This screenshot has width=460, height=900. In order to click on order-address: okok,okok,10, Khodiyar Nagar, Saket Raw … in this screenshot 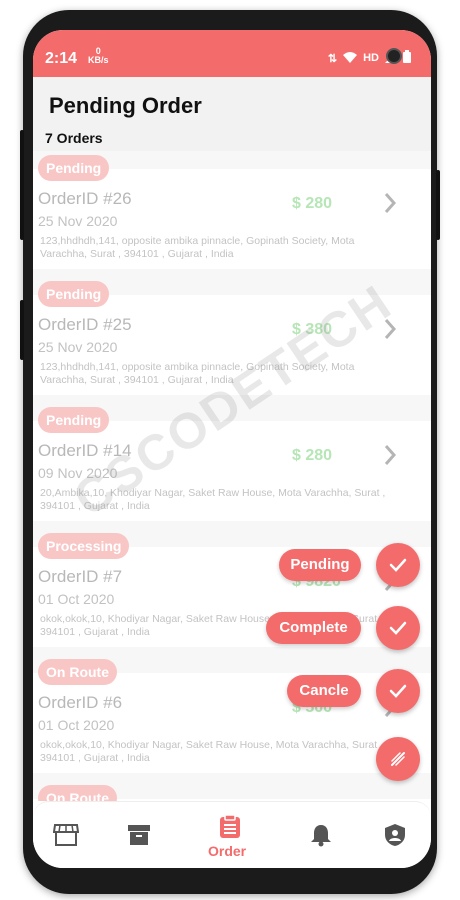, I will do `click(211, 751)`.